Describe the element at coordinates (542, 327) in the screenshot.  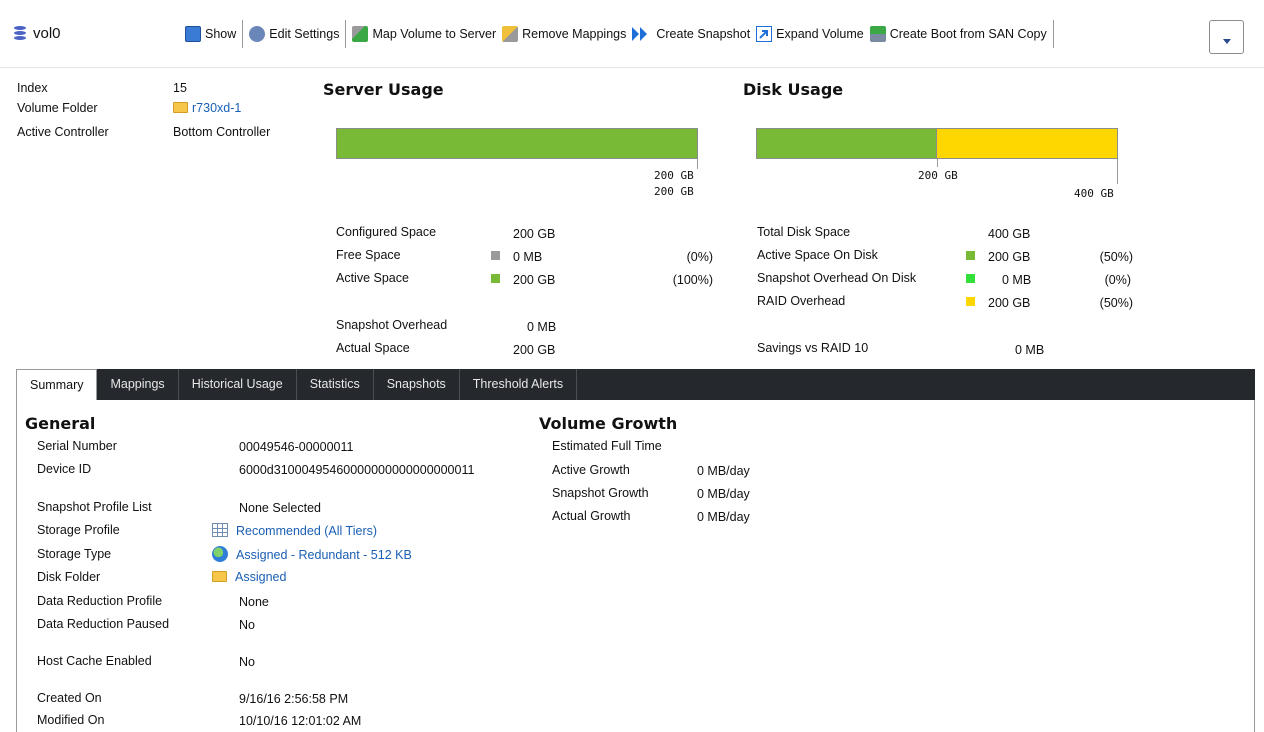
I see `snapshot-overhead-value: 0 MB` at that location.